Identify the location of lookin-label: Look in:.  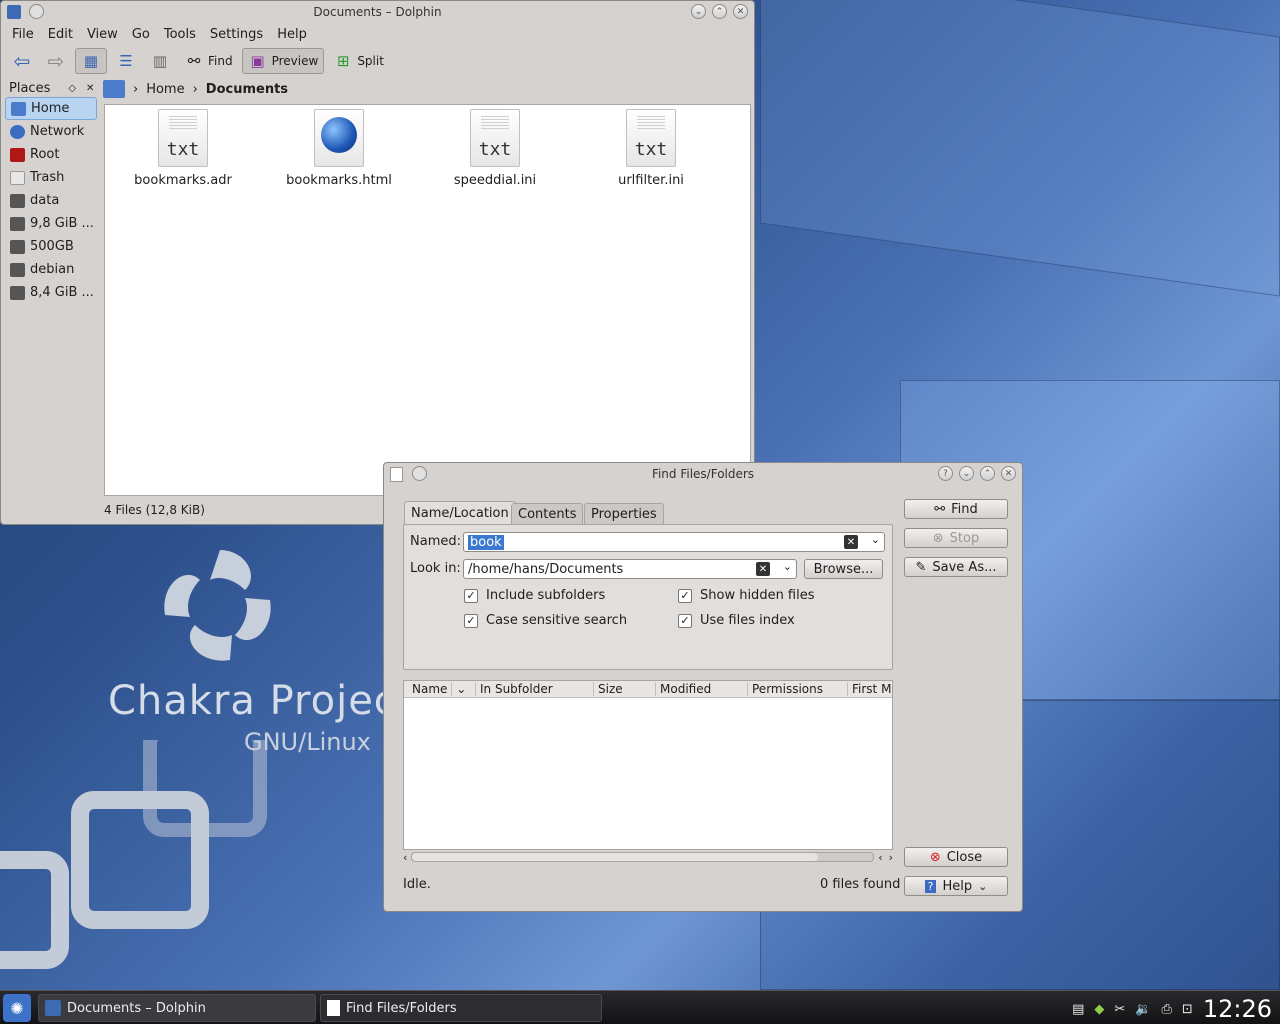
(435, 568).